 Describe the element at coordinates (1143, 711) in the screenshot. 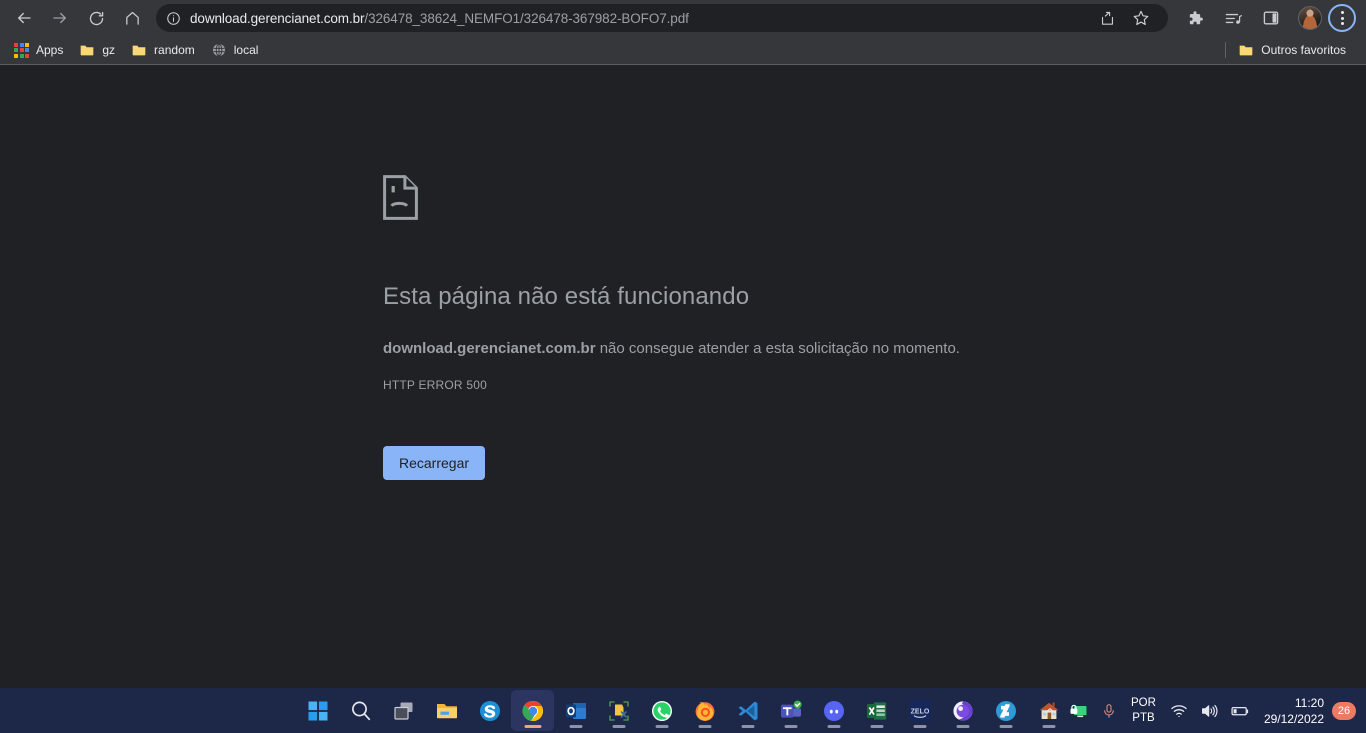

I see `language-indicator: POR PTB` at that location.